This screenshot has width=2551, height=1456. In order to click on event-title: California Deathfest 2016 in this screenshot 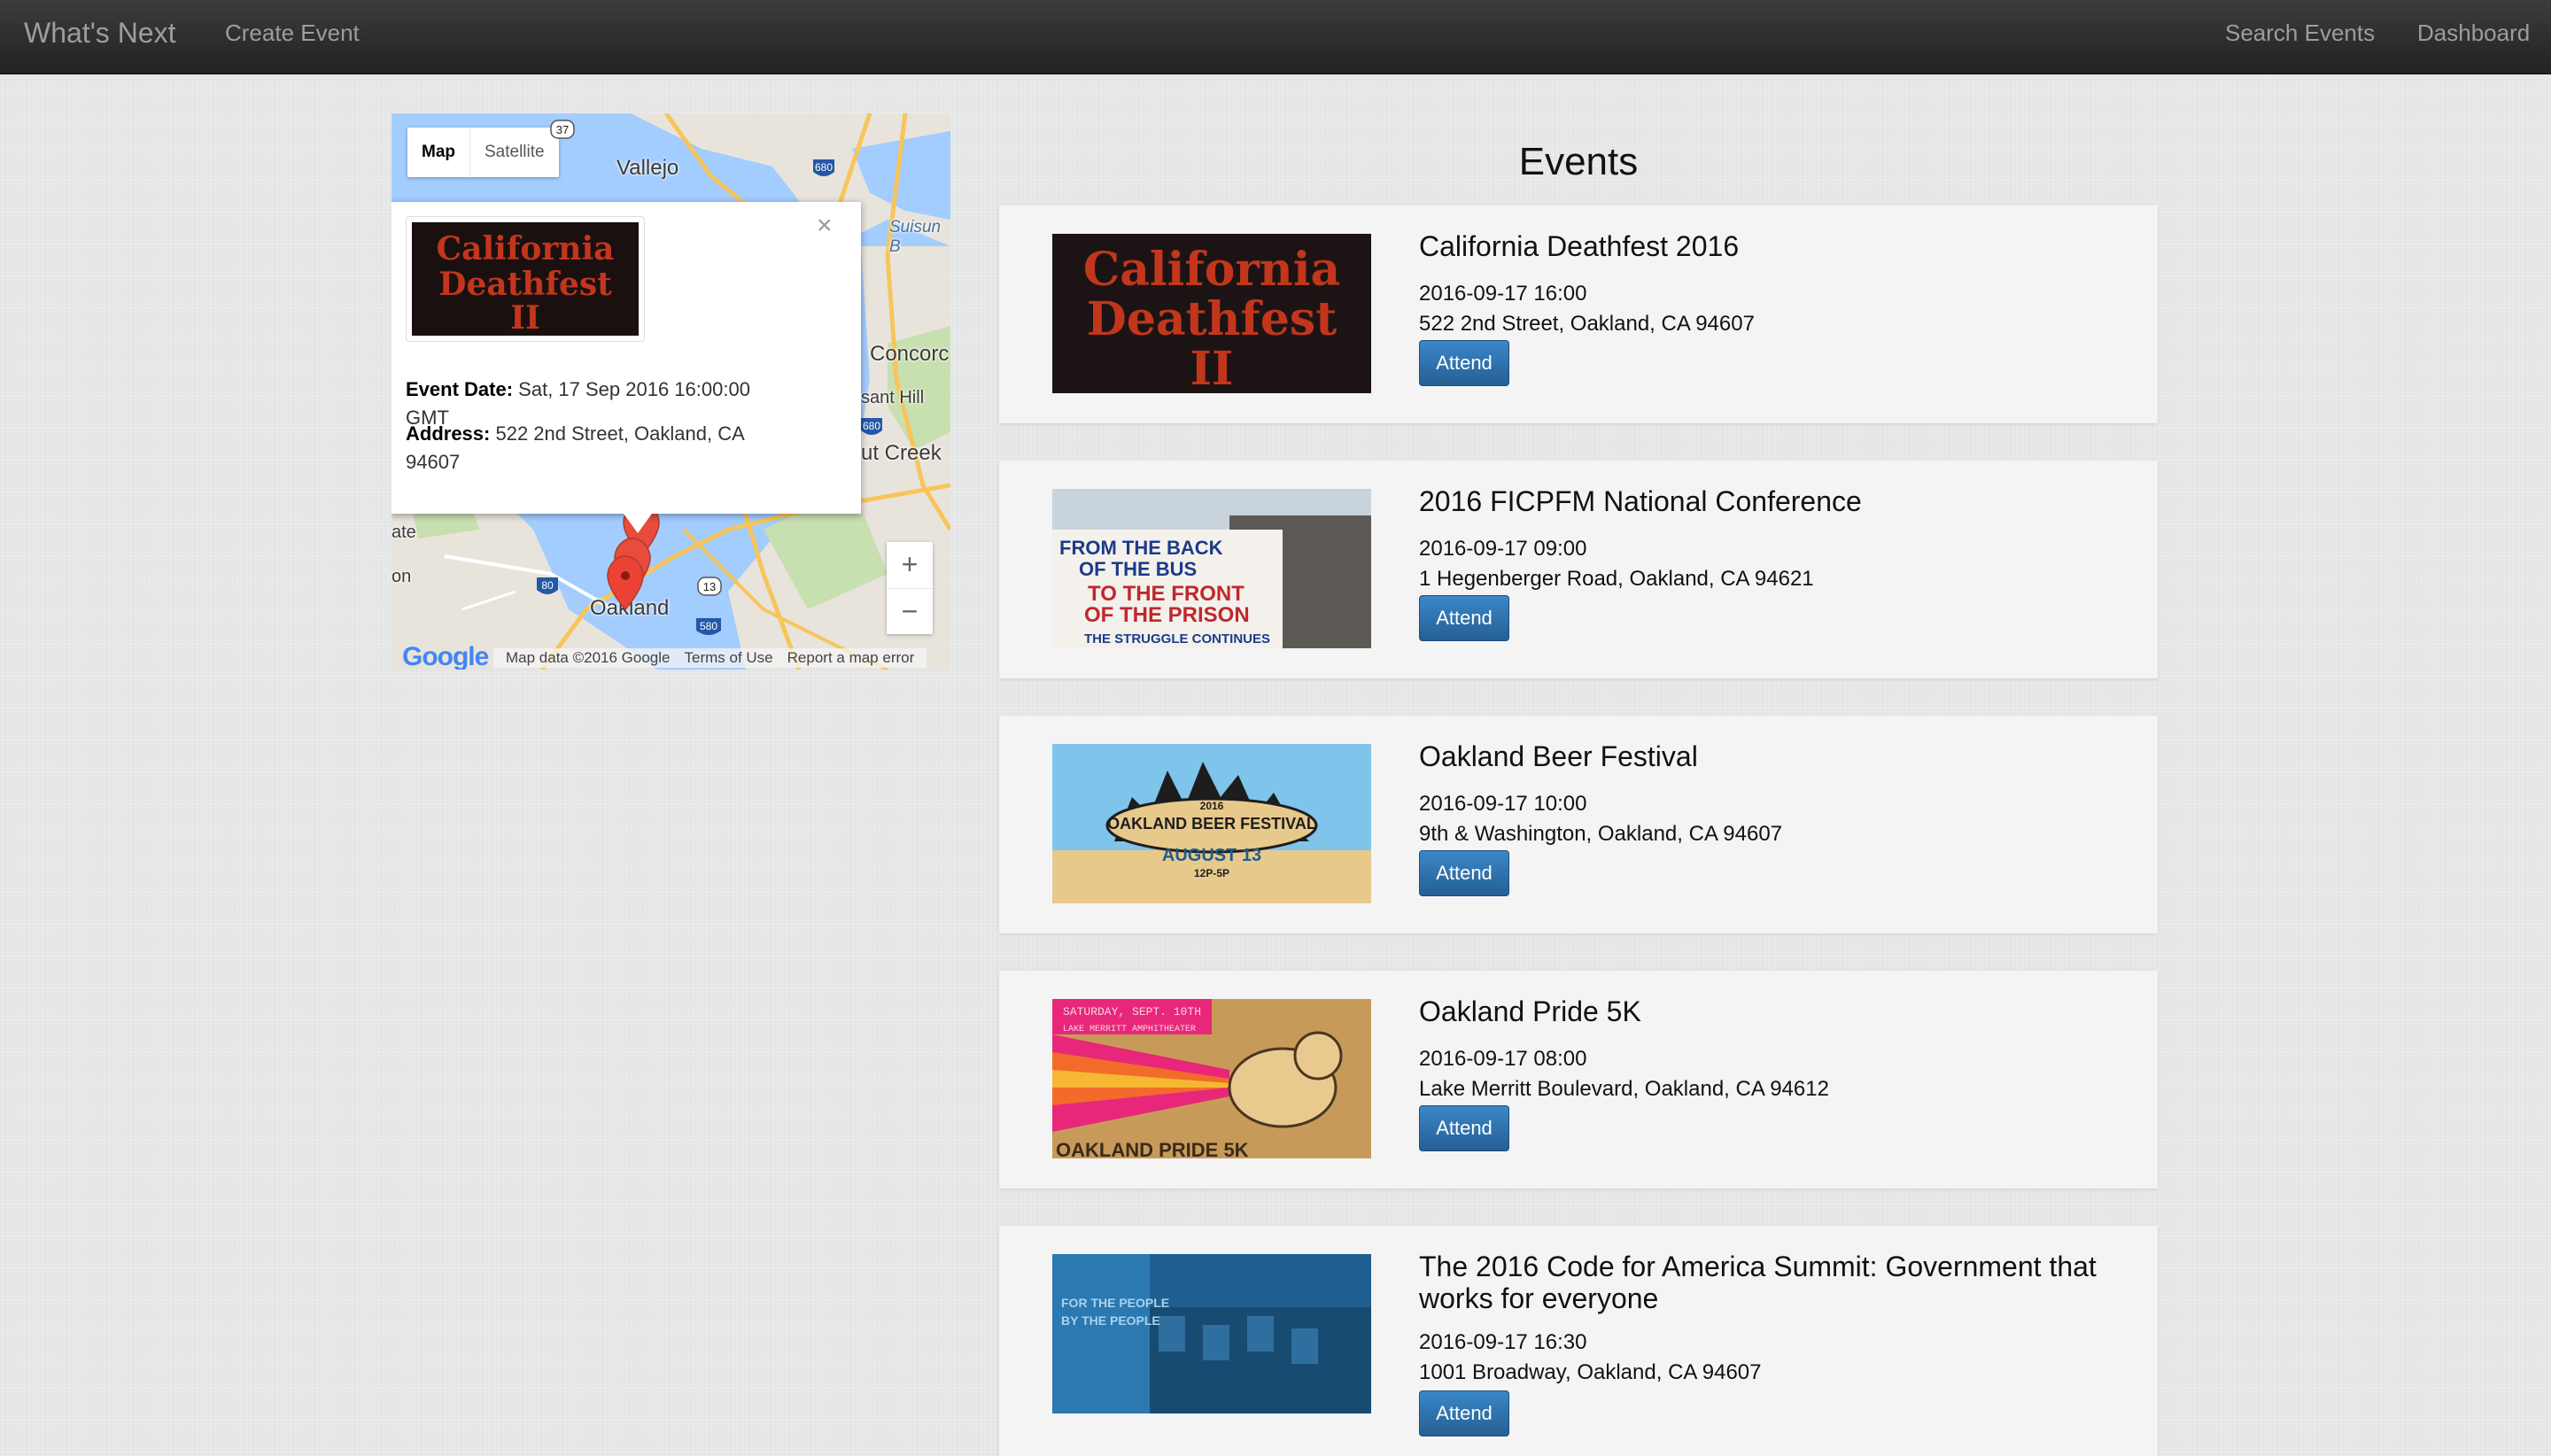, I will do `click(1764, 246)`.